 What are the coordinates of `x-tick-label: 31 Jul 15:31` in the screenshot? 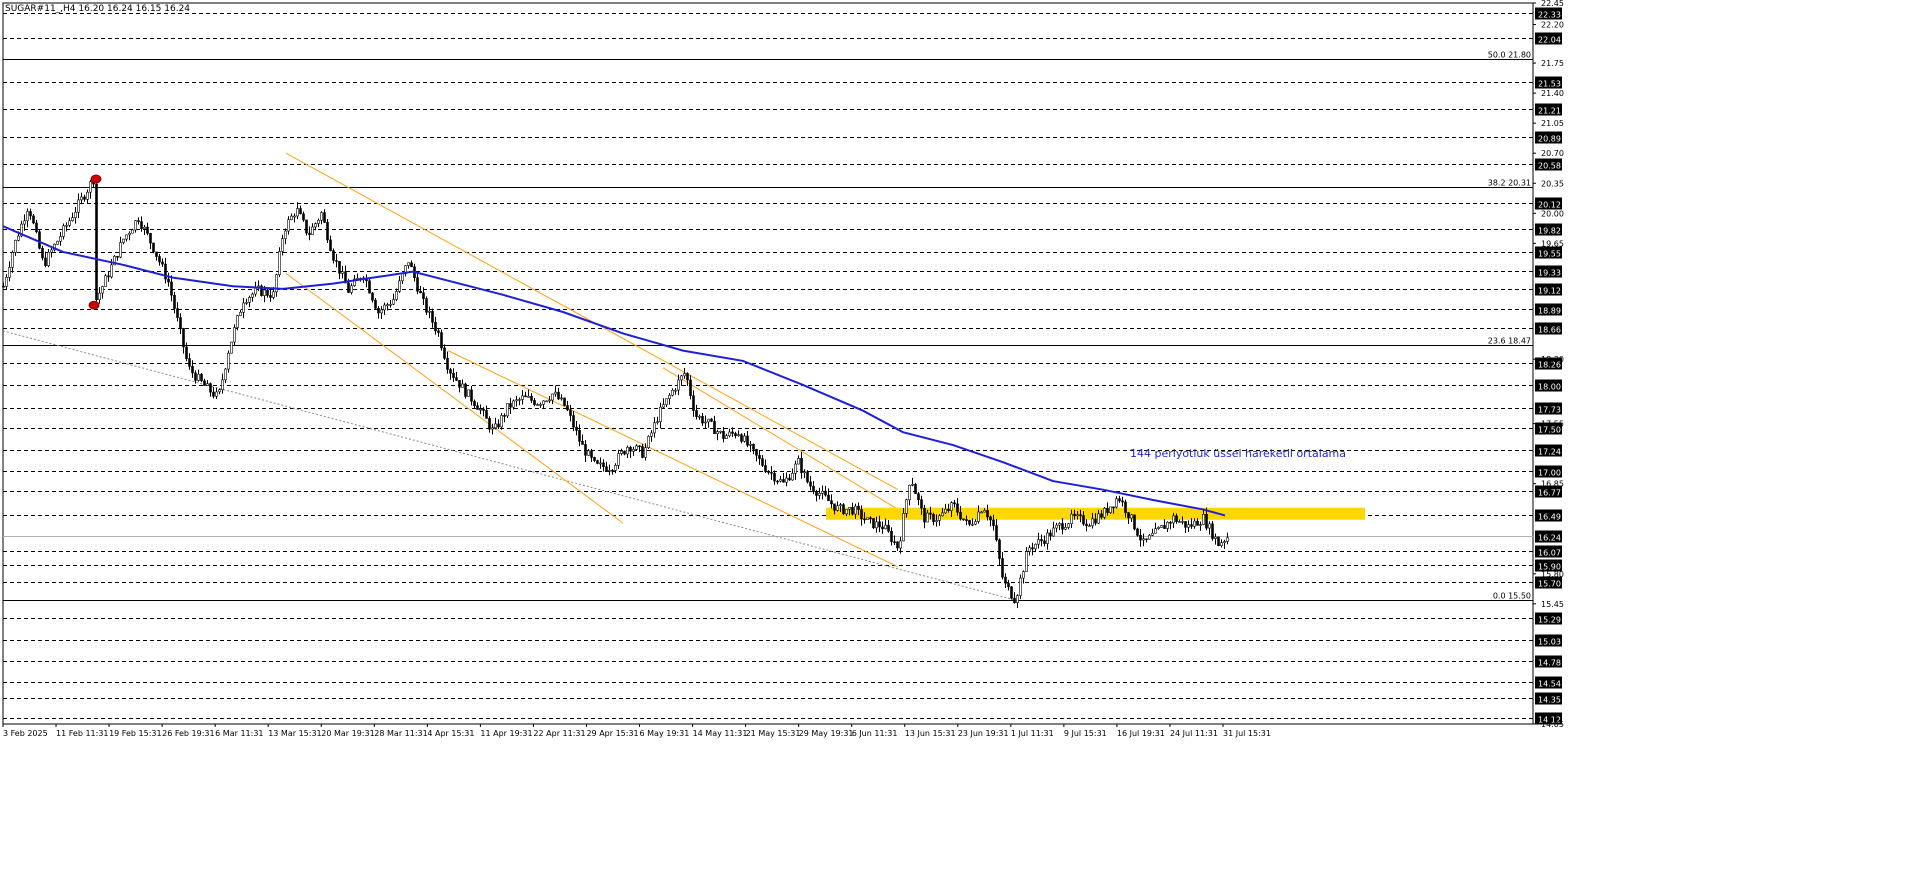 It's located at (1247, 733).